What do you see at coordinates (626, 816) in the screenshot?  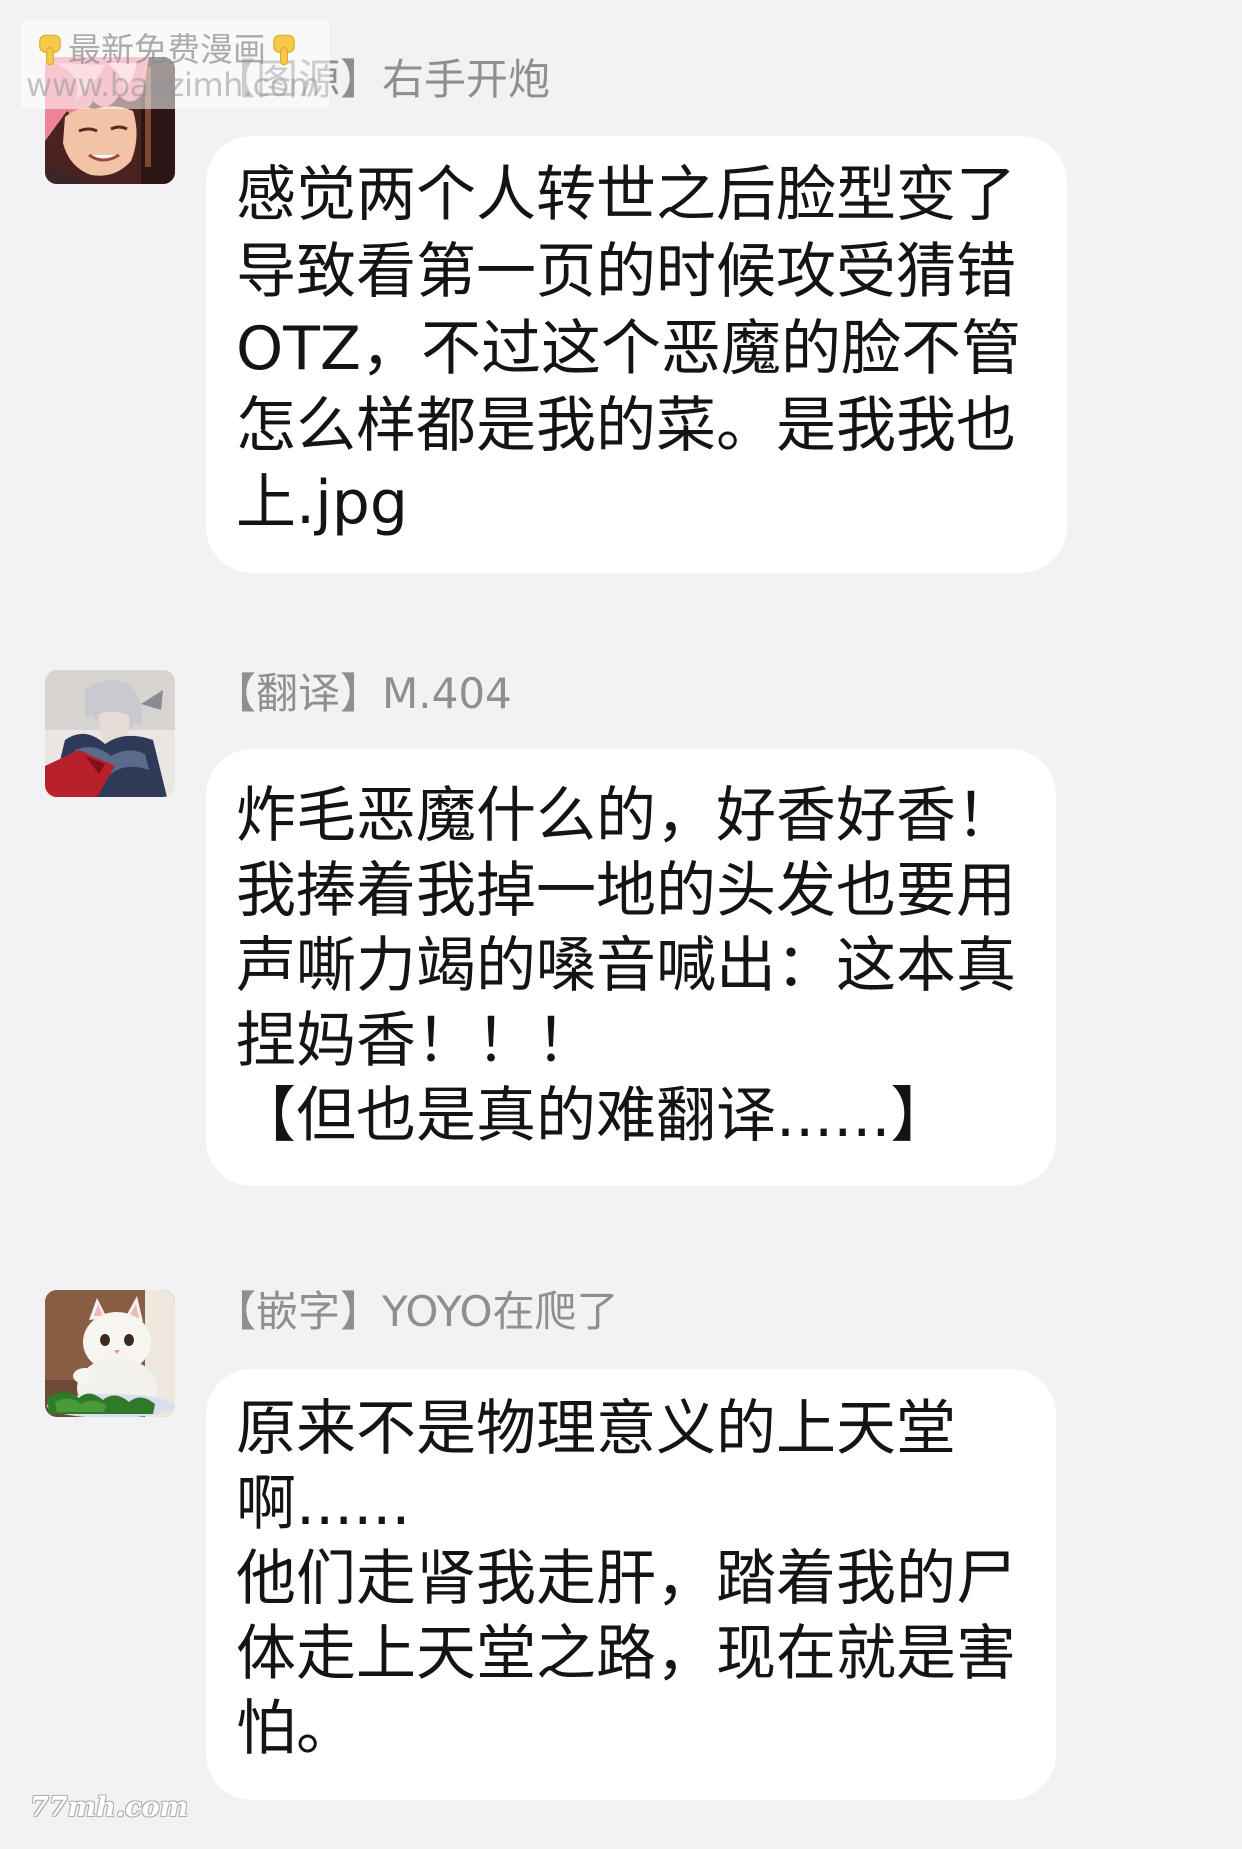 I see `message-line: 炸毛恶魔什么的，好香好香！` at bounding box center [626, 816].